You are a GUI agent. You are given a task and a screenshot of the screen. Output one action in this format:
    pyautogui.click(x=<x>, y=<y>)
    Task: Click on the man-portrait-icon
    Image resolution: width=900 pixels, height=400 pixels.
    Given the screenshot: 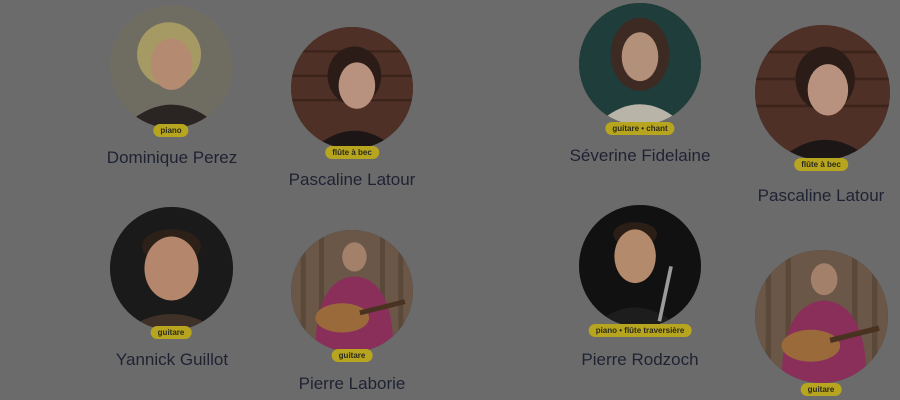 What is the action you would take?
    pyautogui.click(x=171, y=268)
    